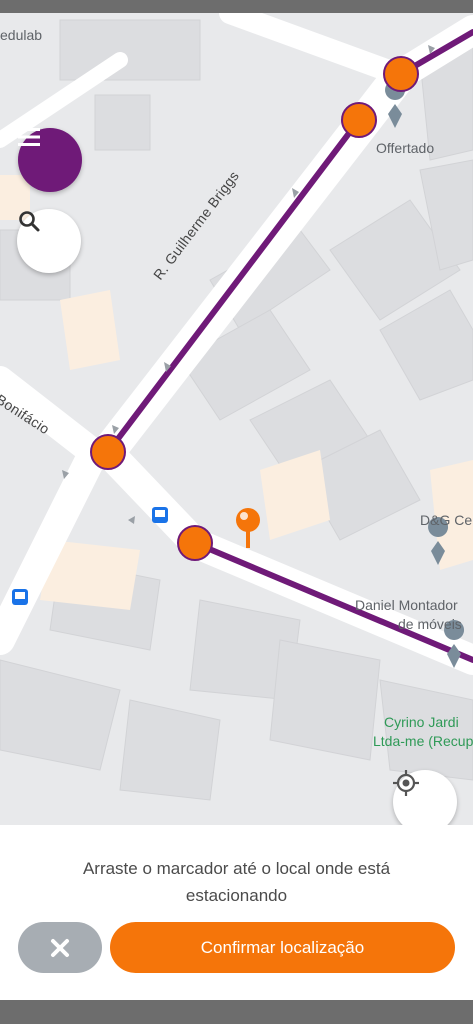 This screenshot has height=1024, width=473. I want to click on menu-icon, so click(29, 137).